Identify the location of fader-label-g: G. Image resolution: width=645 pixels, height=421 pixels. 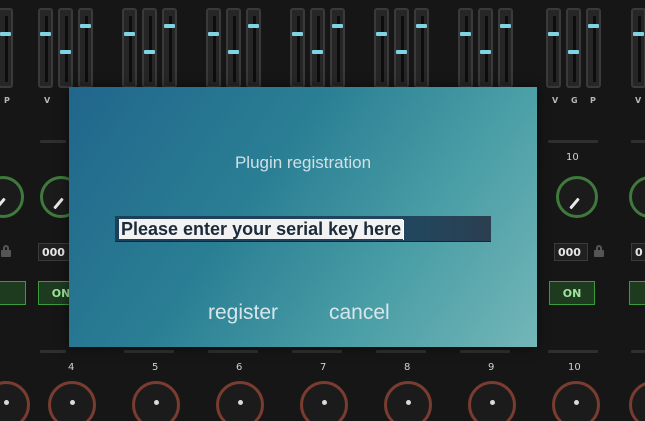
(574, 100).